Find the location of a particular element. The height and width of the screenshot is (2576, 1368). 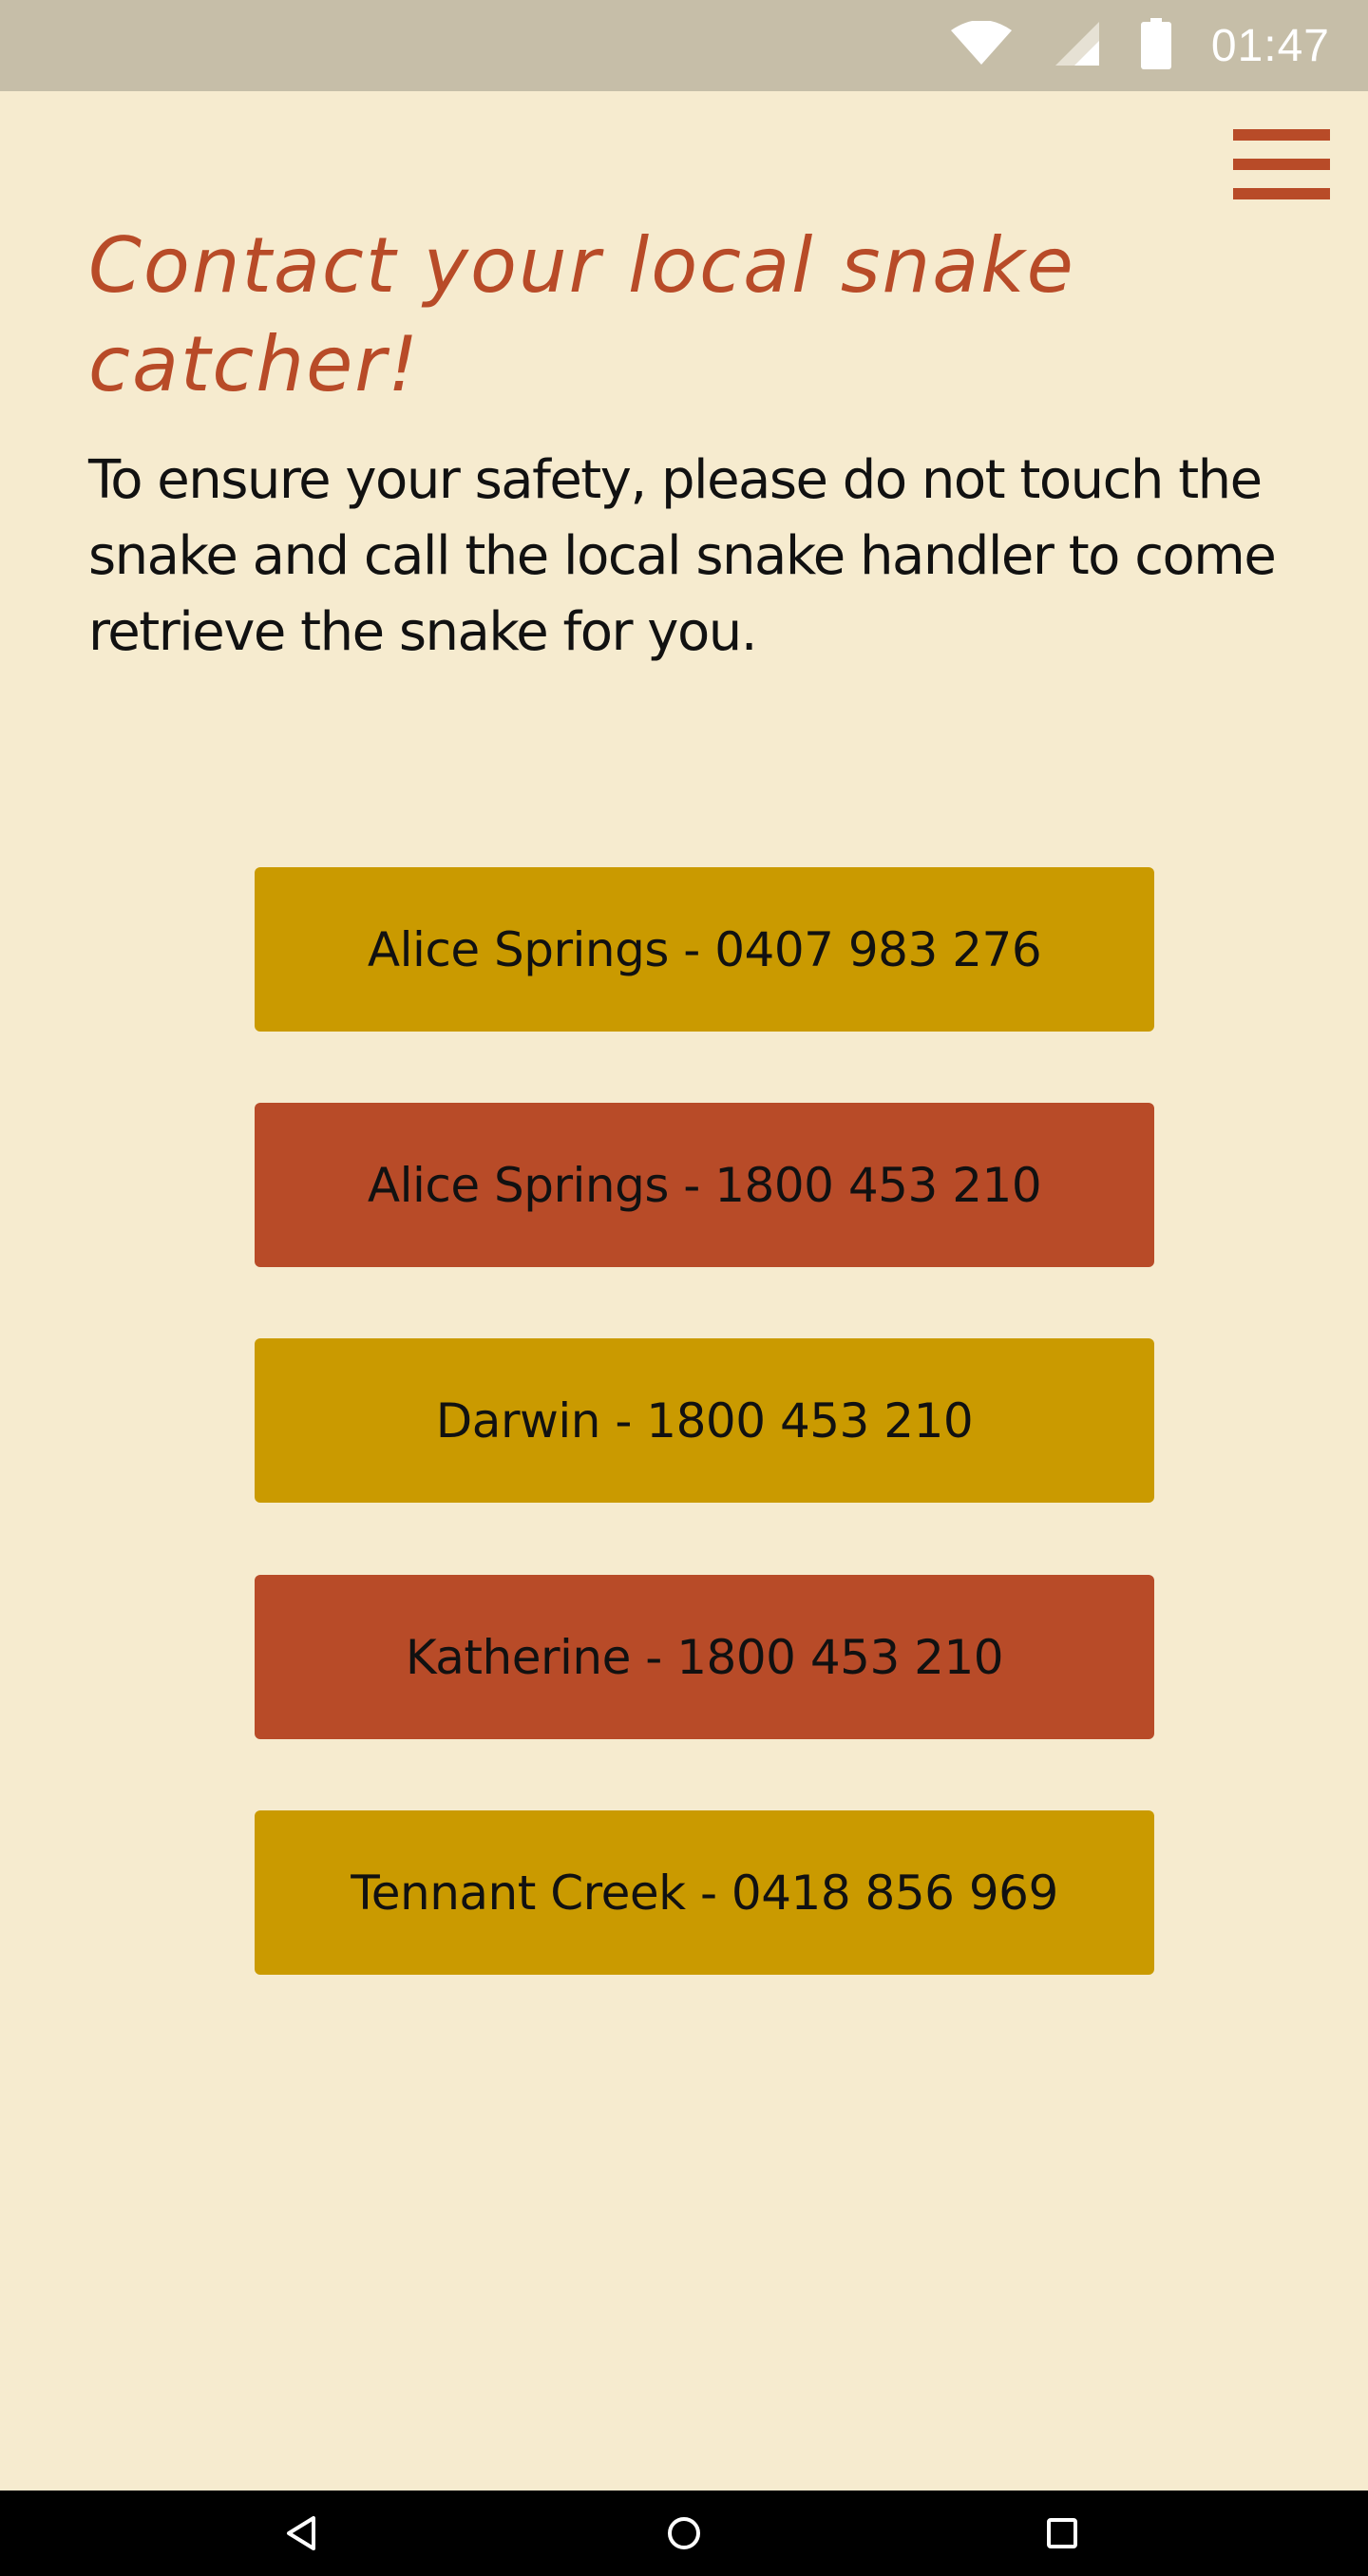

status-bar: 01:47 is located at coordinates (684, 45).